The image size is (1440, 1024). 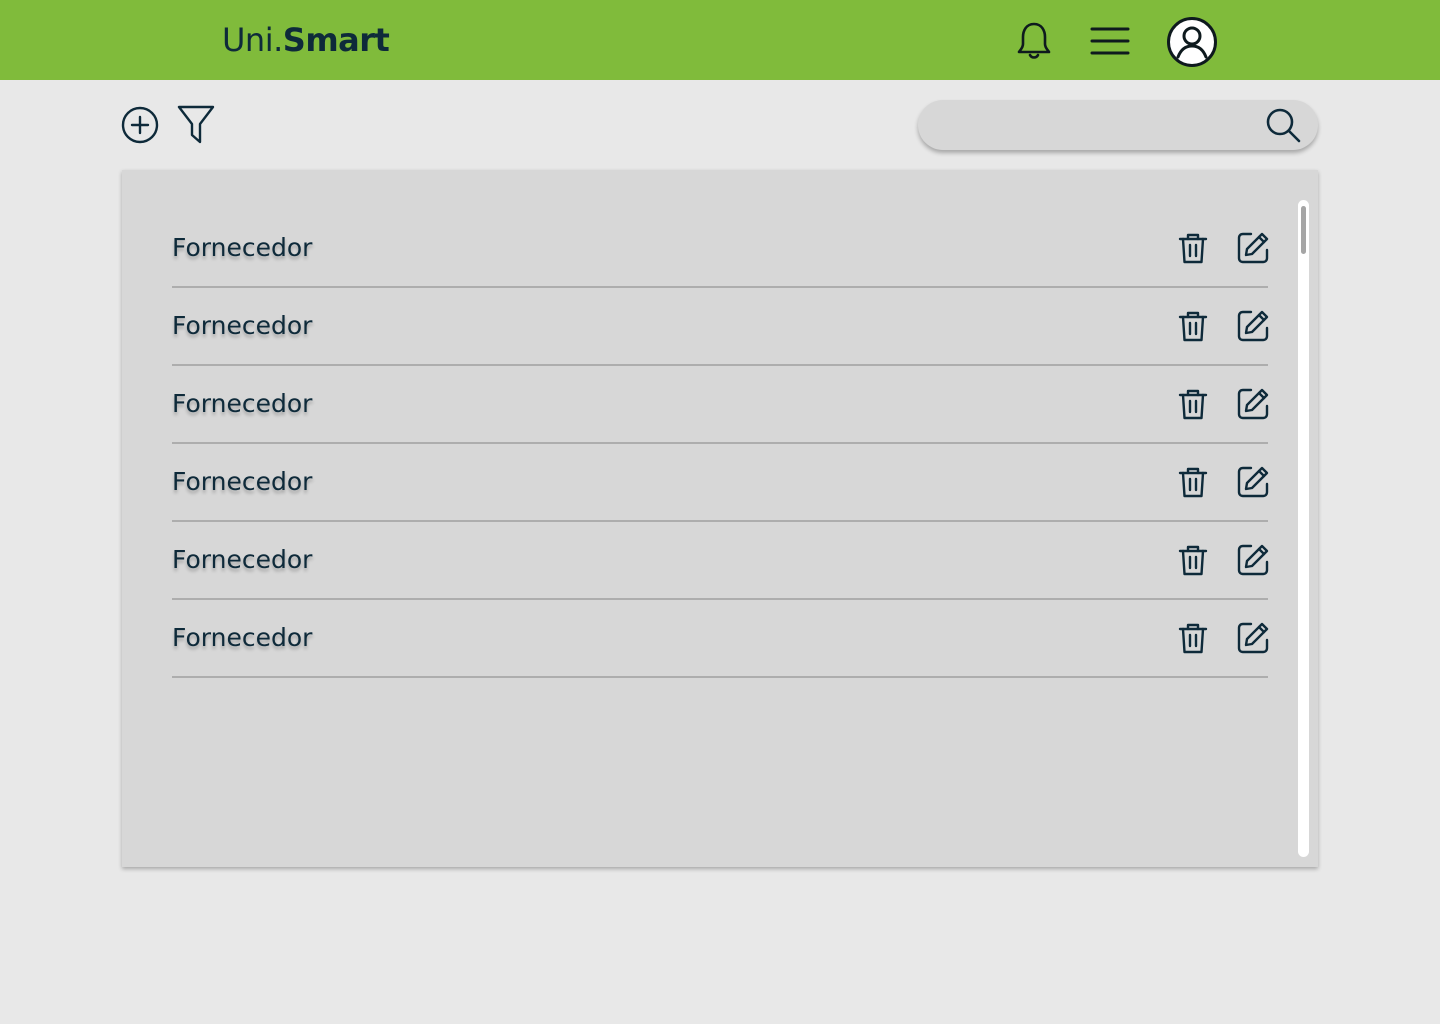 I want to click on search-bar, so click(x=1118, y=125).